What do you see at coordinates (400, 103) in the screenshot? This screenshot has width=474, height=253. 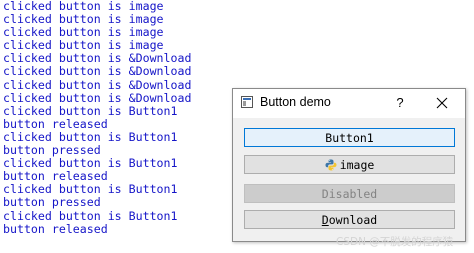 I see `help-button: ?` at bounding box center [400, 103].